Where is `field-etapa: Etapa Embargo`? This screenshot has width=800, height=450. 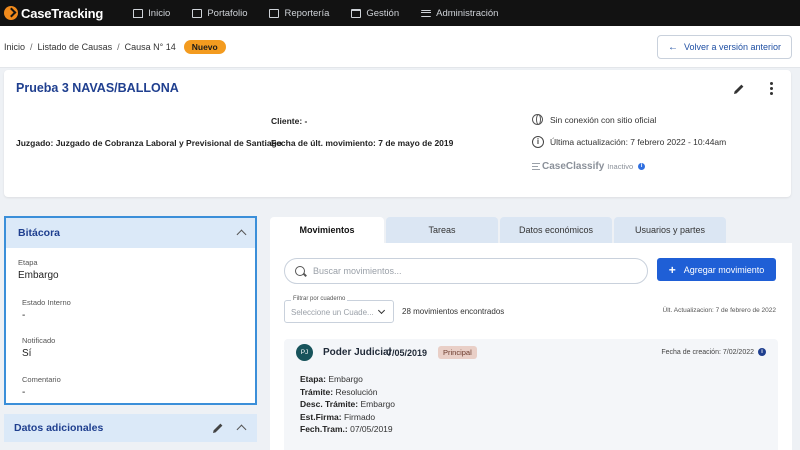 field-etapa: Etapa Embargo is located at coordinates (38, 269).